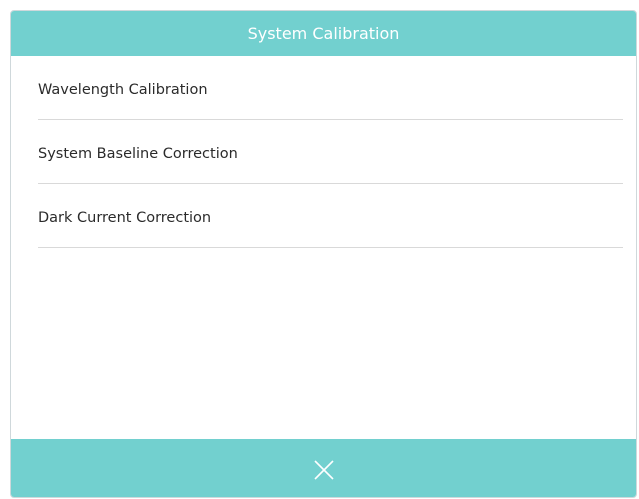 This screenshot has width=639, height=499. I want to click on list-item-wavelength-calibration: Wavelength Calibration, so click(330, 88).